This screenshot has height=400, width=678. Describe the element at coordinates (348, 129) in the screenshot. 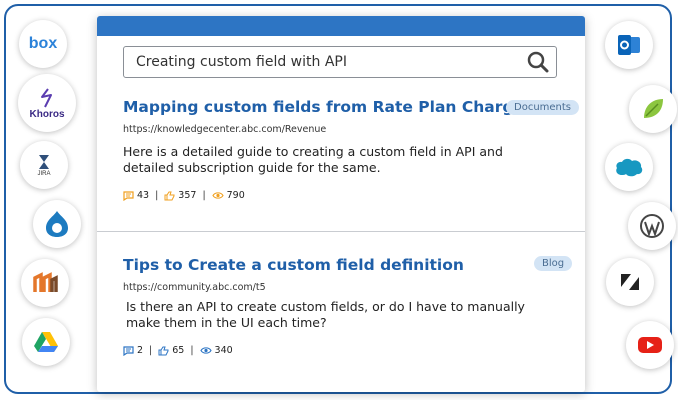

I see `result-url: https://knowledgecenter.abc.com/Revenue` at that location.